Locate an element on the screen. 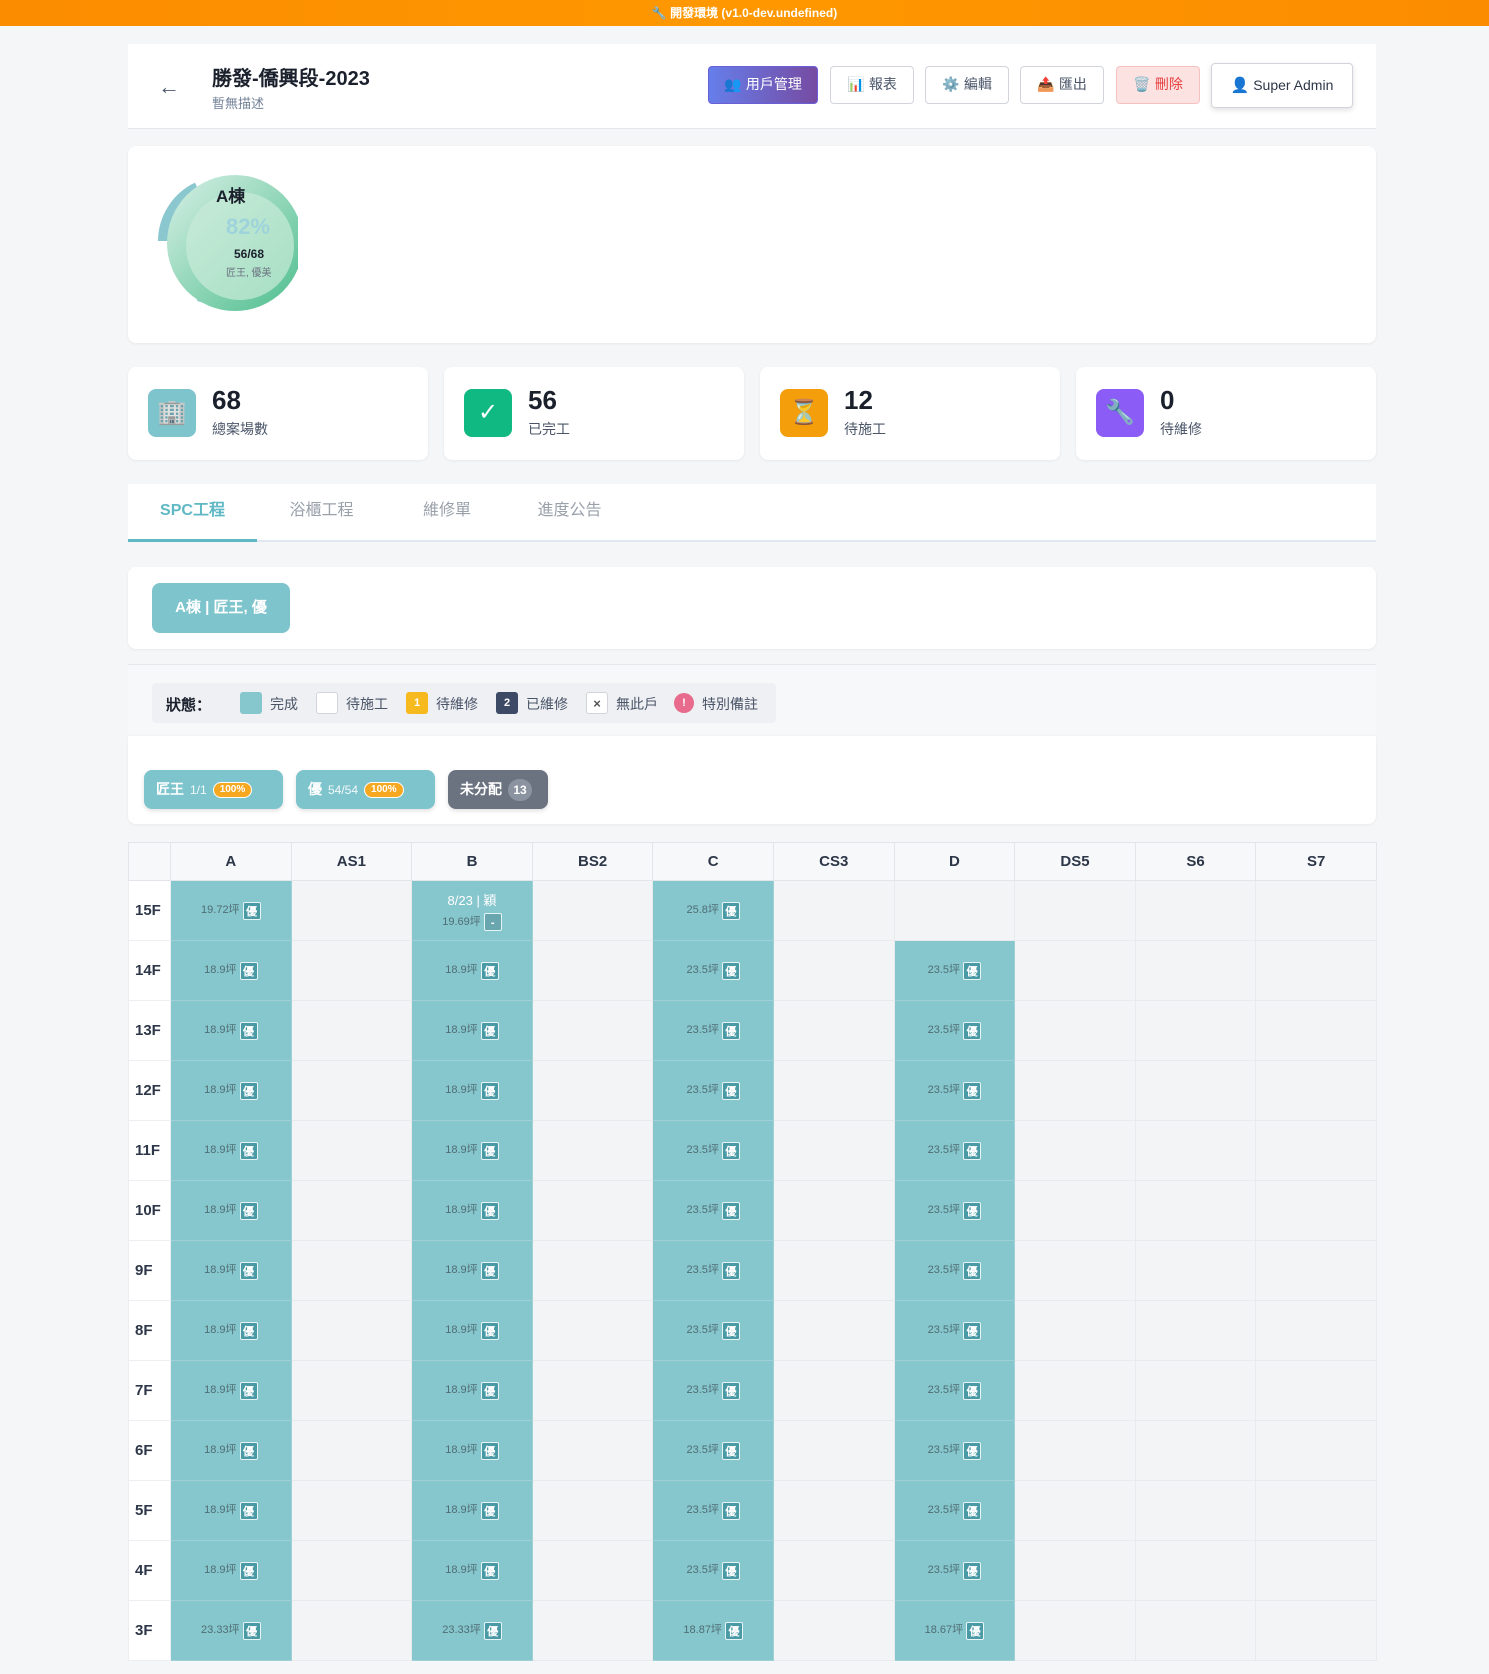 This screenshot has height=1674, width=1489. column-header: CS3 is located at coordinates (833, 861).